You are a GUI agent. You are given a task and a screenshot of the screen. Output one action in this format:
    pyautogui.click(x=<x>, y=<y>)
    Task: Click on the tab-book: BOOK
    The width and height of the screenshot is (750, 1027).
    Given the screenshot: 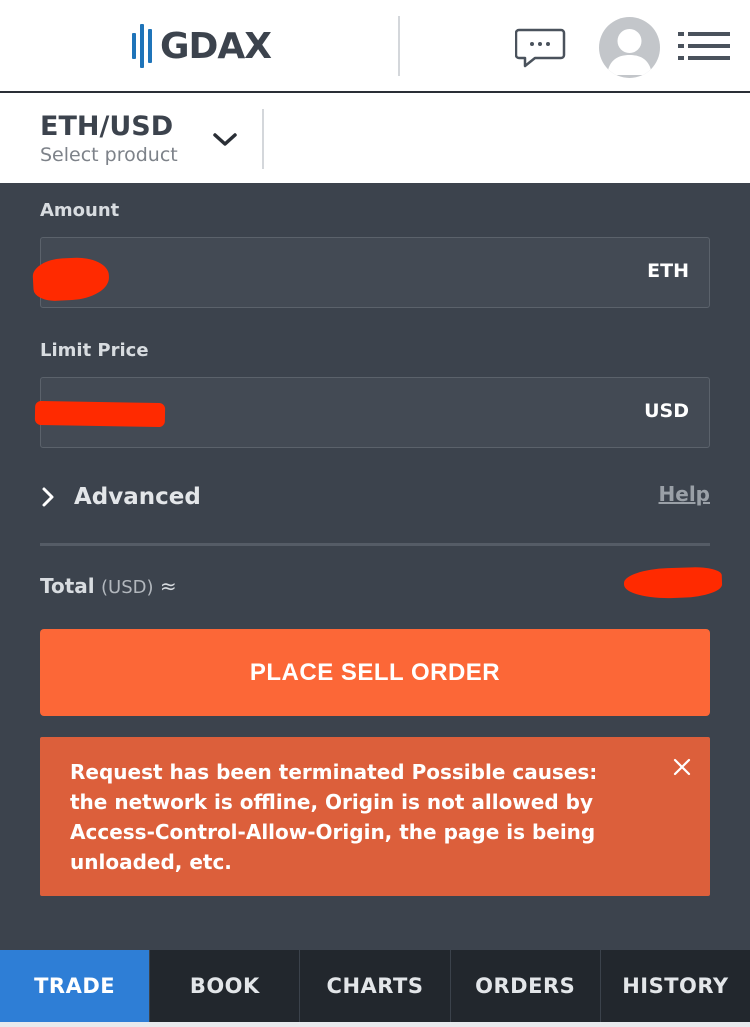 What is the action you would take?
    pyautogui.click(x=224, y=986)
    